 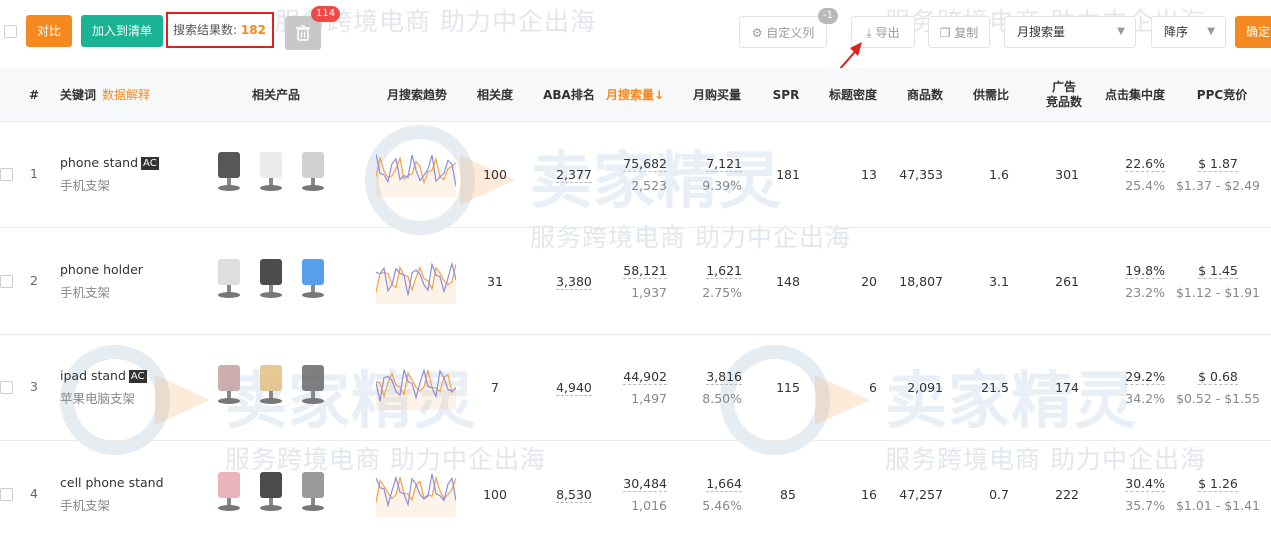 What do you see at coordinates (1067, 174) in the screenshot?
I see `ad-products-value: 301` at bounding box center [1067, 174].